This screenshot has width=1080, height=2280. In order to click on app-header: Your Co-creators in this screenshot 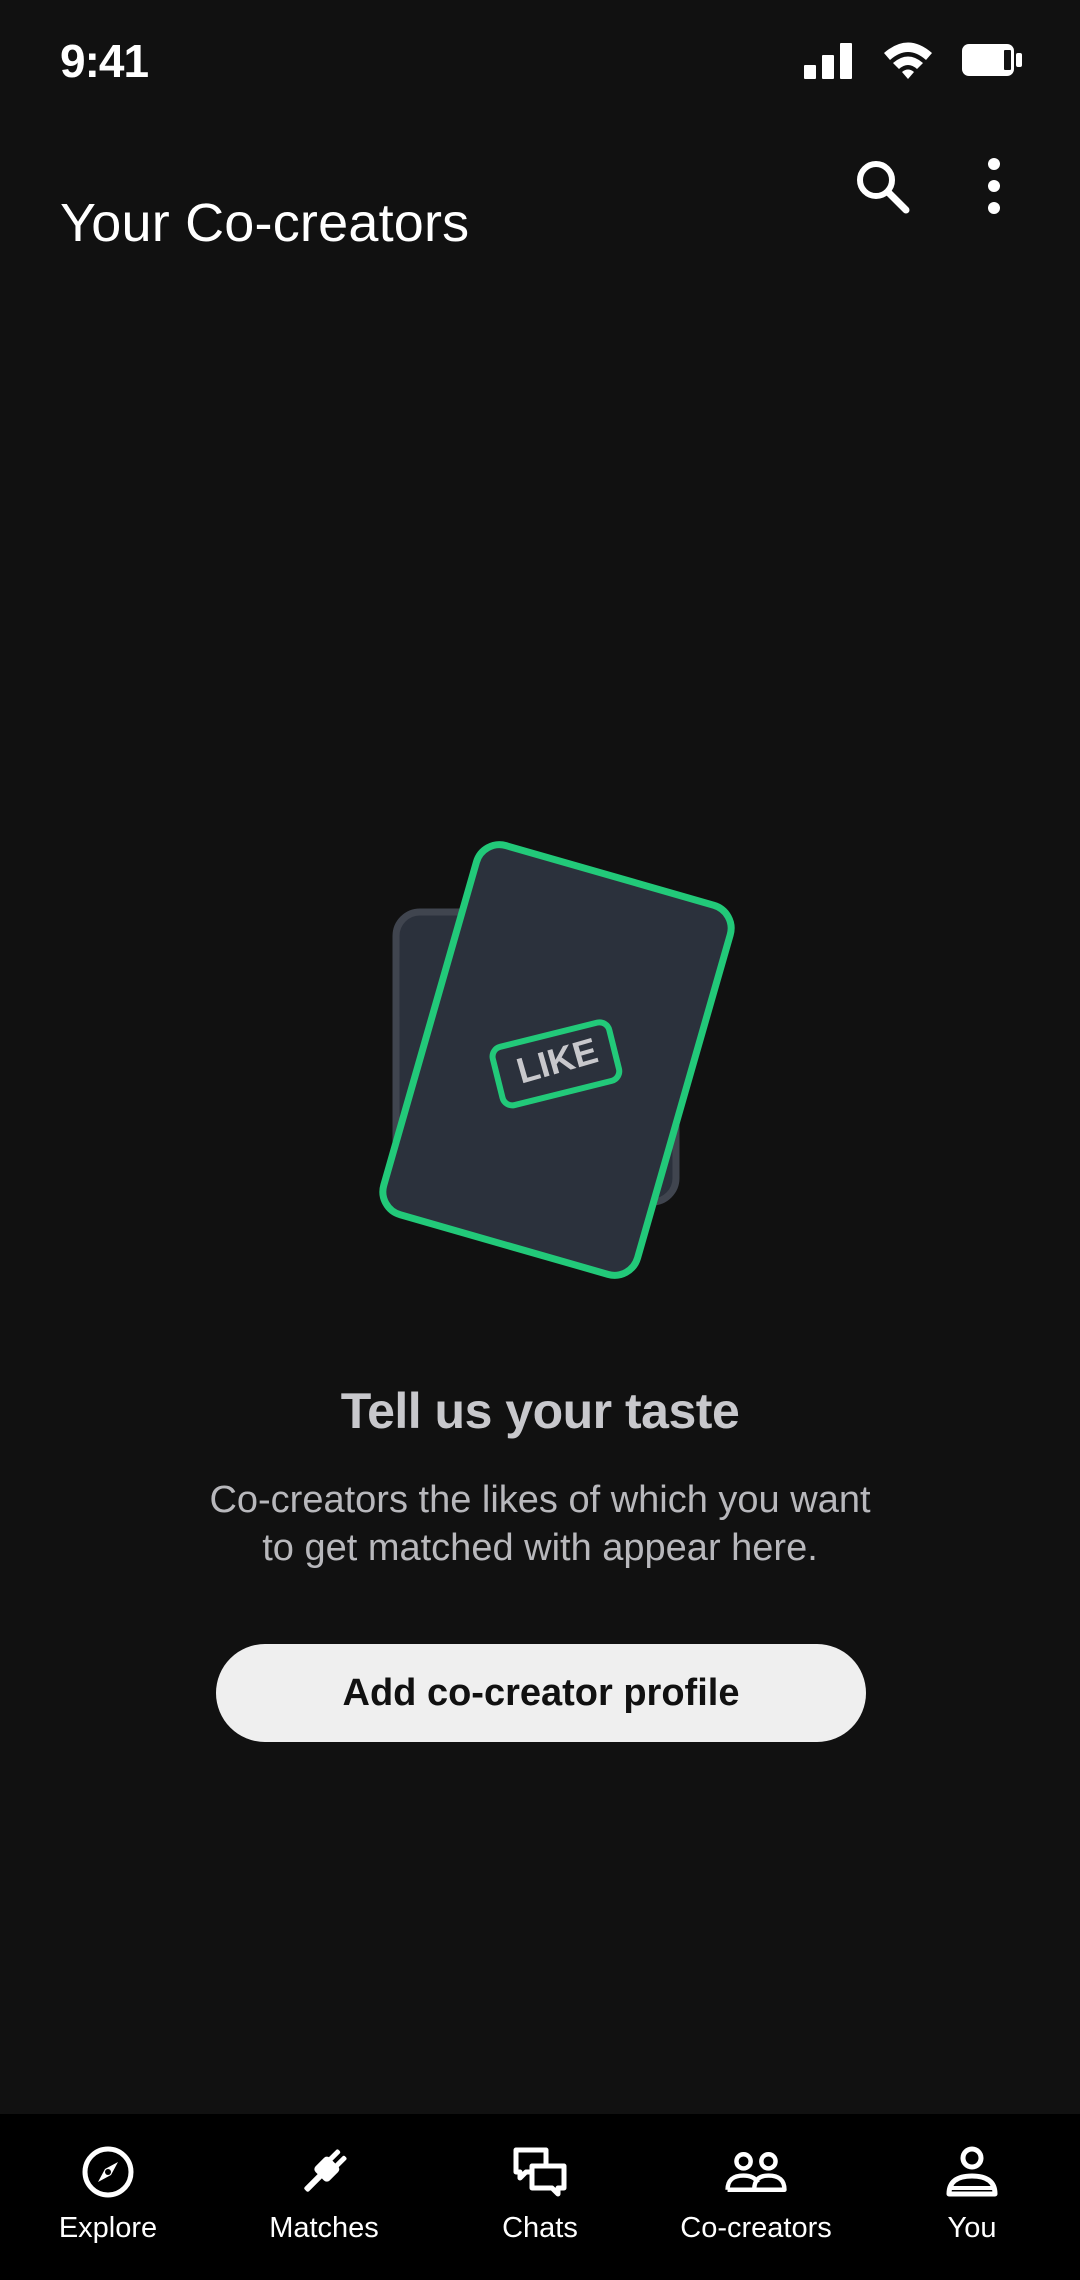, I will do `click(540, 191)`.